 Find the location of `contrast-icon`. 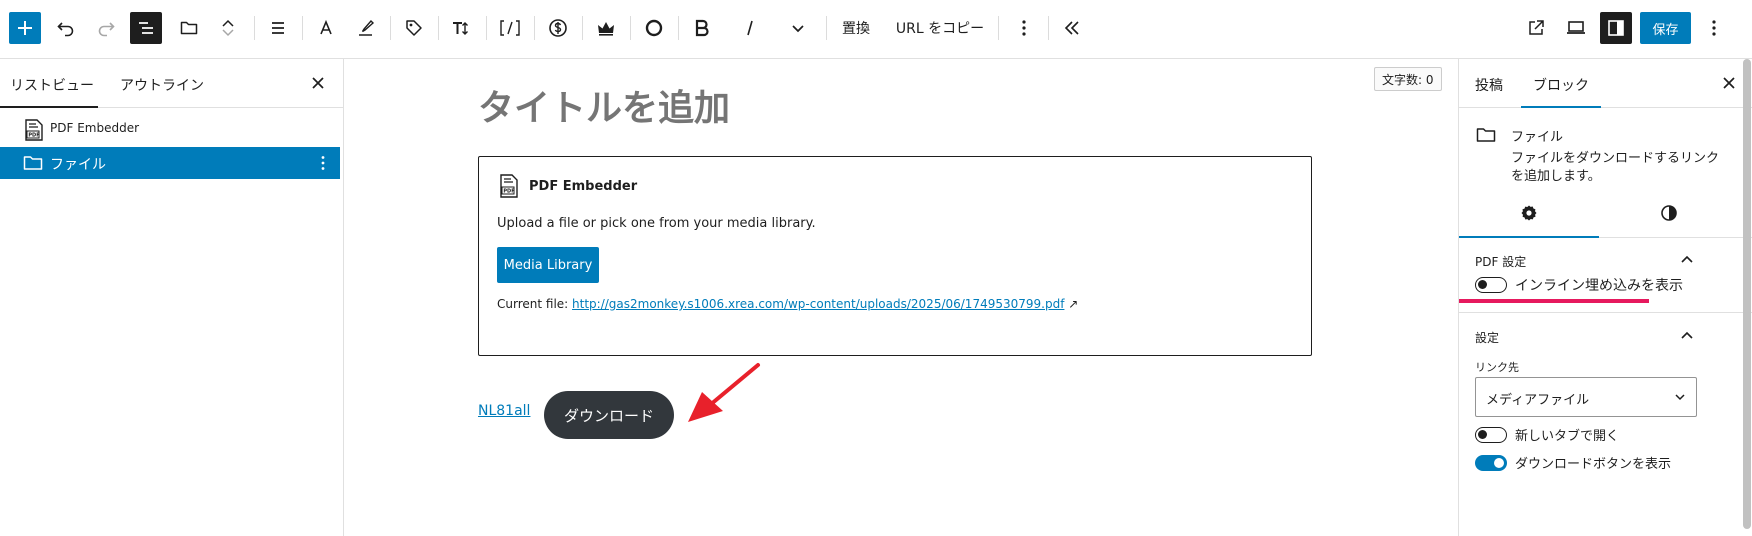

contrast-icon is located at coordinates (1669, 213).